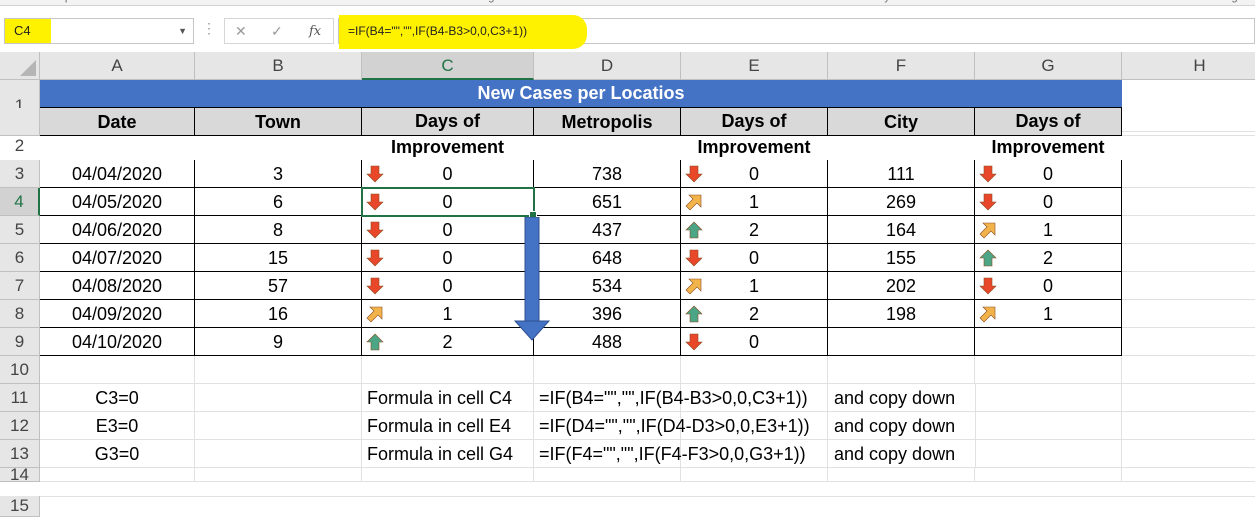 This screenshot has width=1255, height=517. Describe the element at coordinates (607, 342) in the screenshot. I see `metropolis-cell: 488` at that location.